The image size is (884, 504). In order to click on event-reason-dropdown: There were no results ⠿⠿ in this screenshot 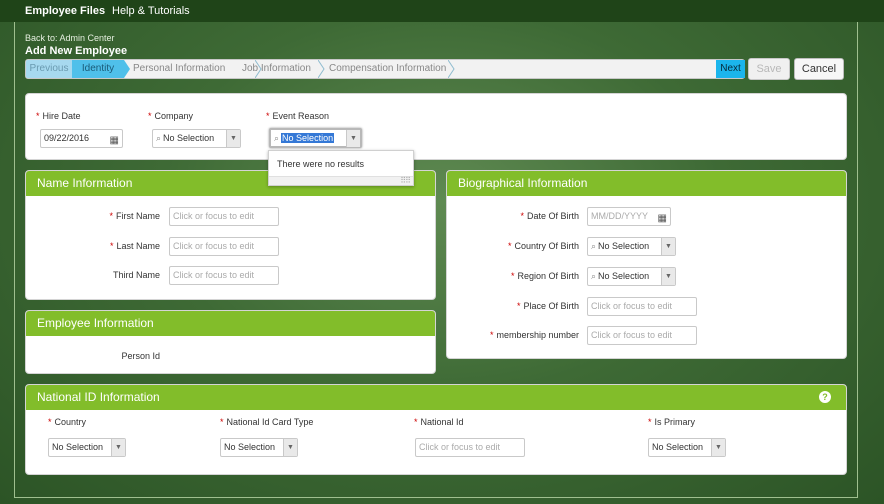, I will do `click(341, 168)`.